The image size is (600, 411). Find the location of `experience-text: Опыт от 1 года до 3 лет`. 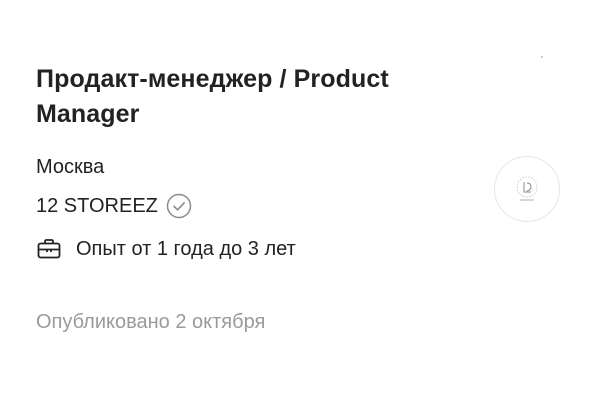

experience-text: Опыт от 1 года до 3 лет is located at coordinates (186, 248).